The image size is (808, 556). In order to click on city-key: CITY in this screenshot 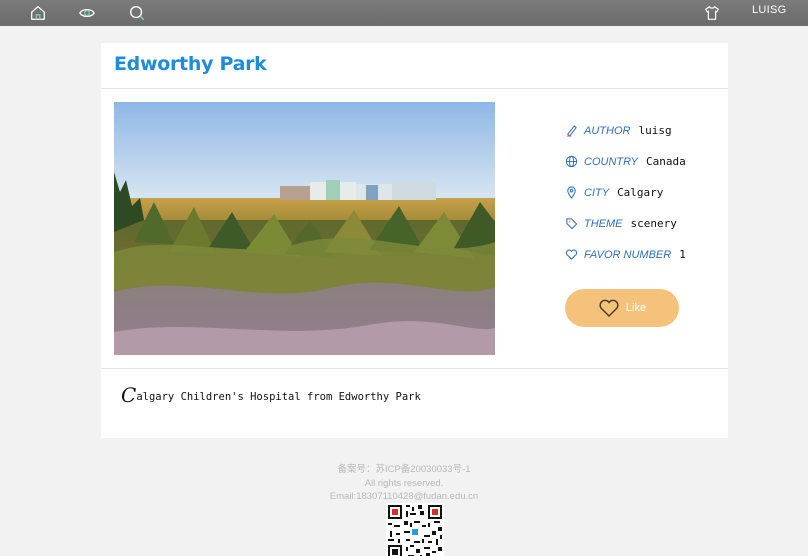, I will do `click(597, 192)`.